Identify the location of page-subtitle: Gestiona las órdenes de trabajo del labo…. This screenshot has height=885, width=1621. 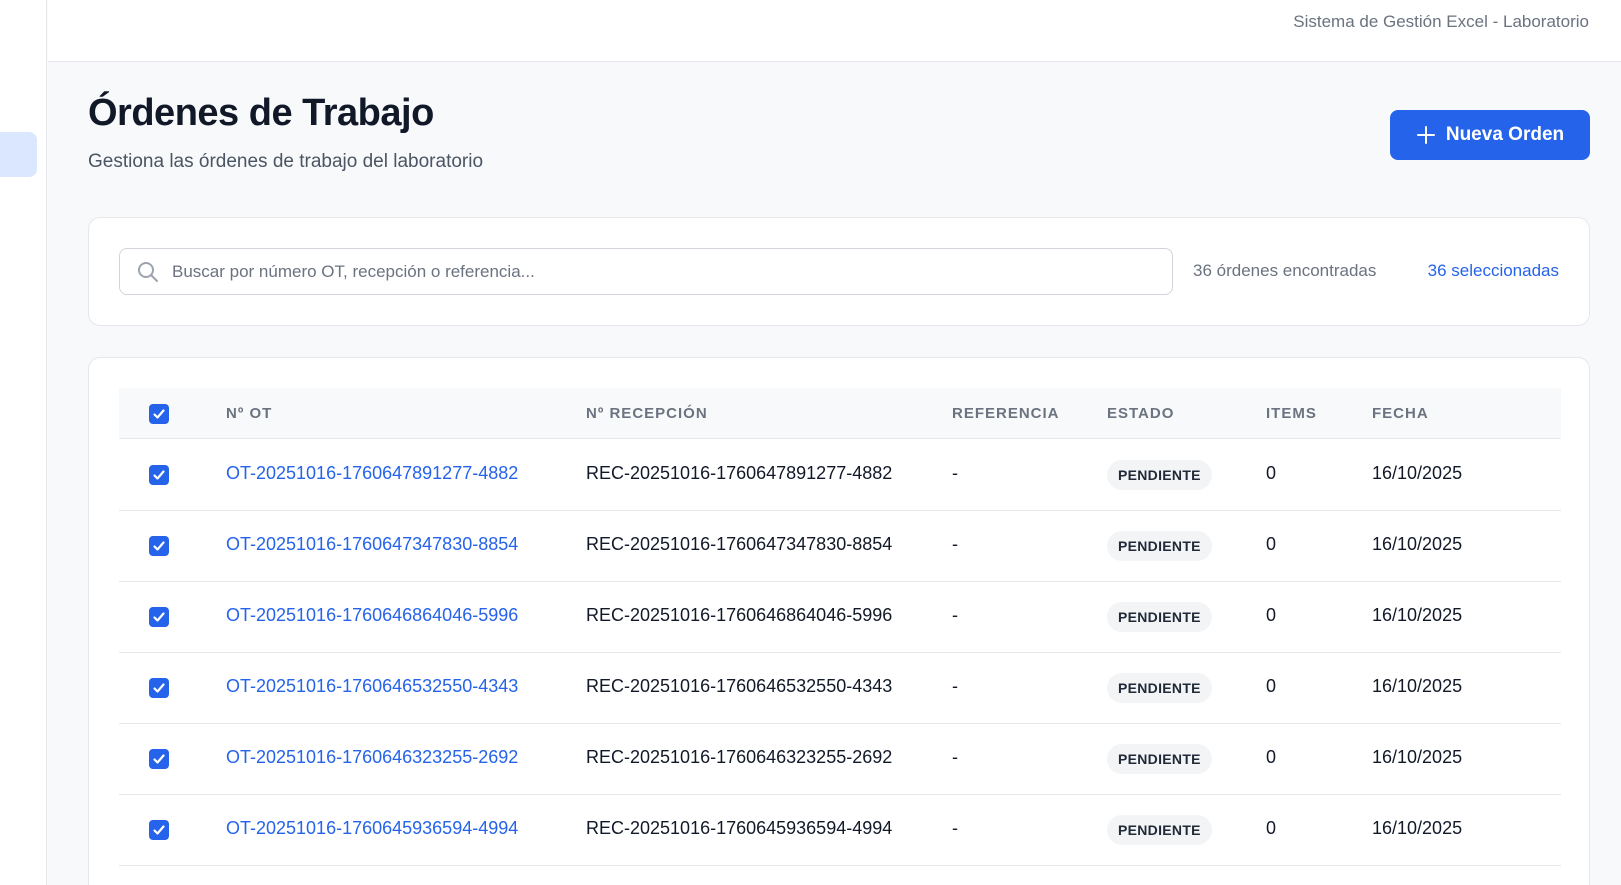
(286, 161).